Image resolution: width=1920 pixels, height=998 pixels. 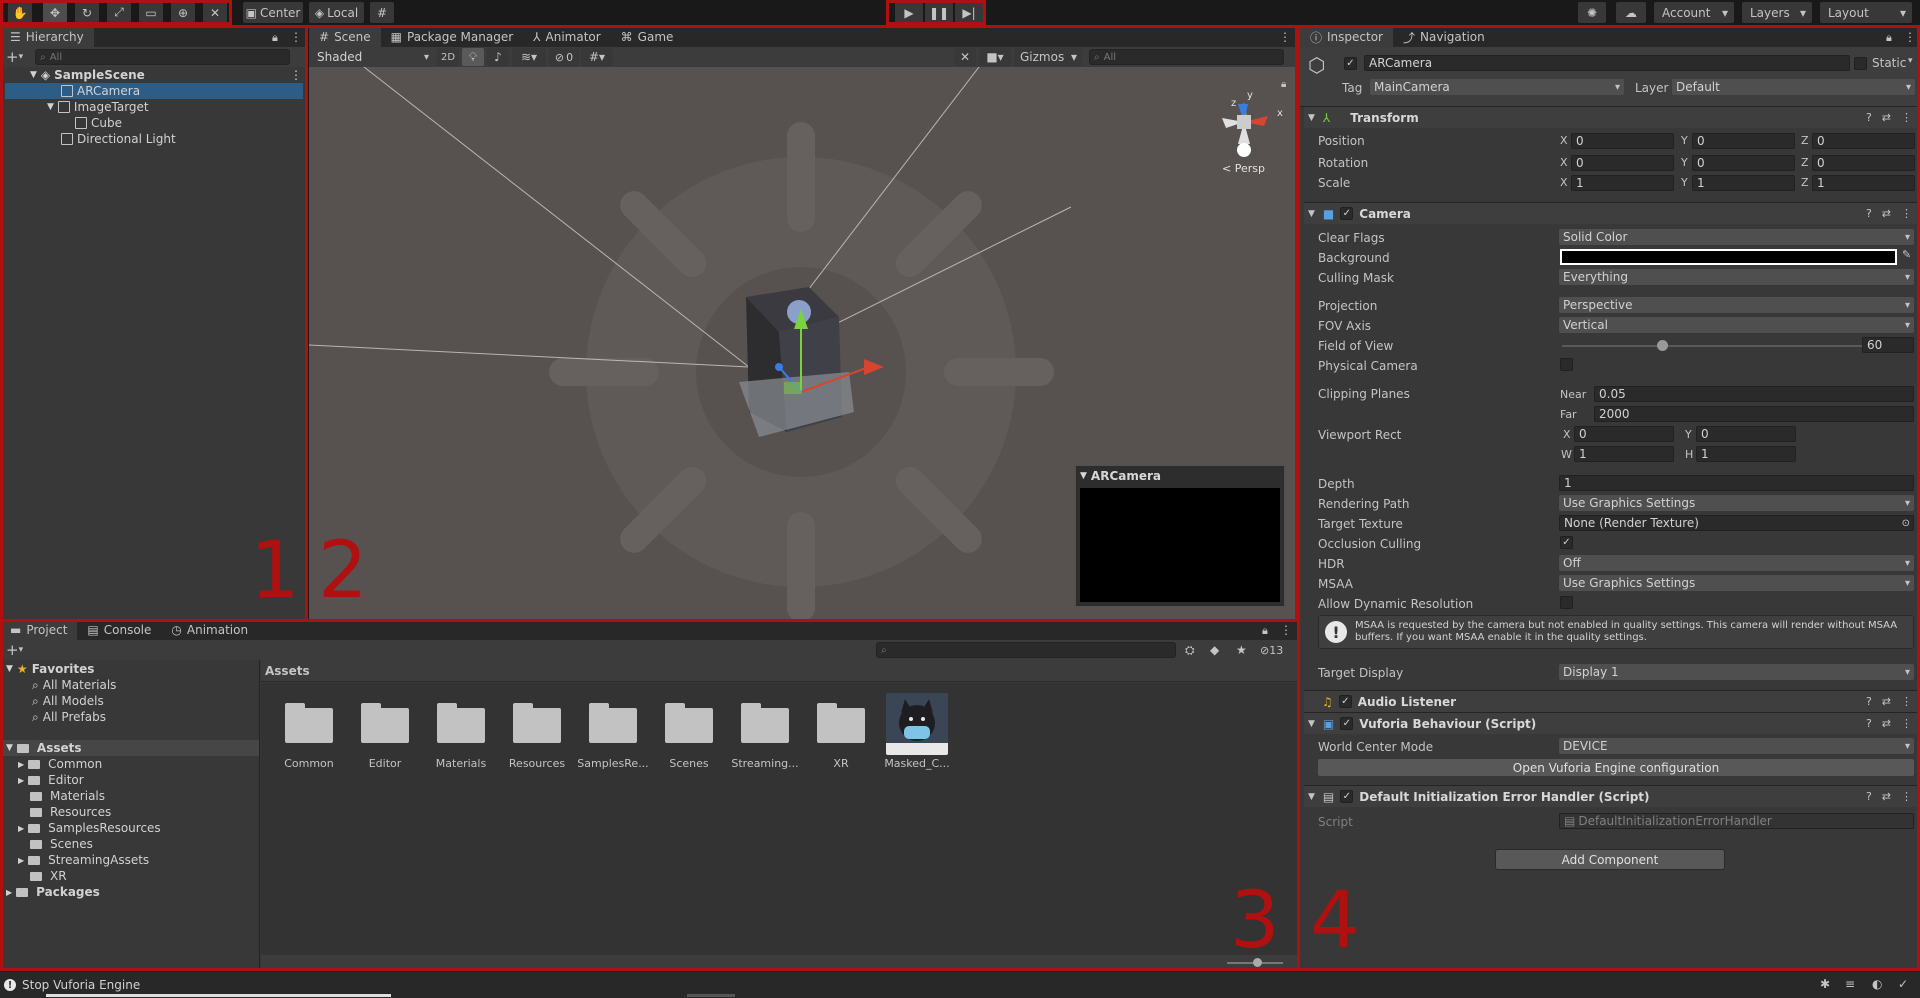 What do you see at coordinates (167, 75) in the screenshot?
I see `scene-root: ▼ ◈ SampleScene ⋮` at bounding box center [167, 75].